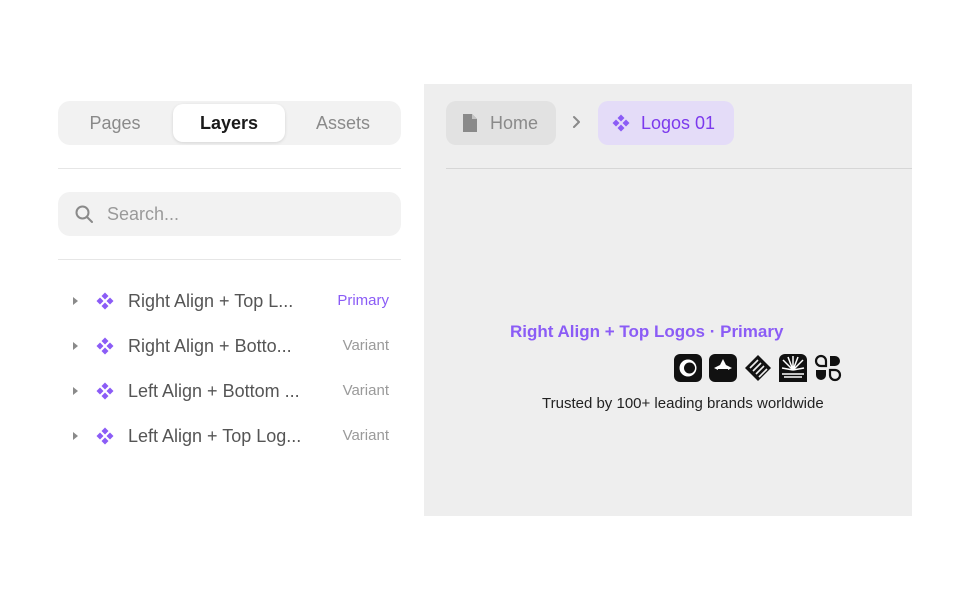 The image size is (960, 600). What do you see at coordinates (343, 123) in the screenshot?
I see `tab-assets: Assets` at bounding box center [343, 123].